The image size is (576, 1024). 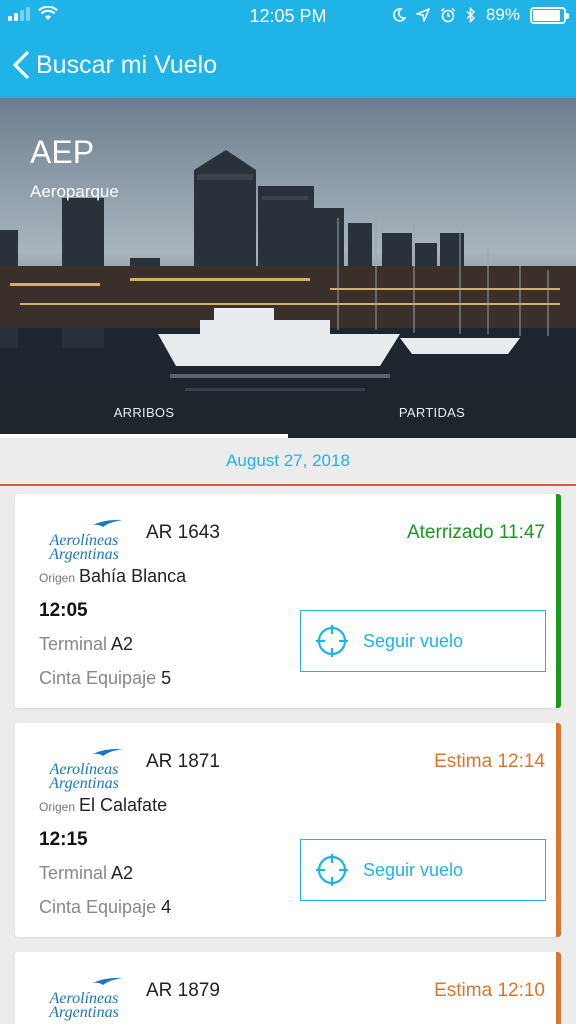 I want to click on flight-time: 12:05, so click(x=63, y=610).